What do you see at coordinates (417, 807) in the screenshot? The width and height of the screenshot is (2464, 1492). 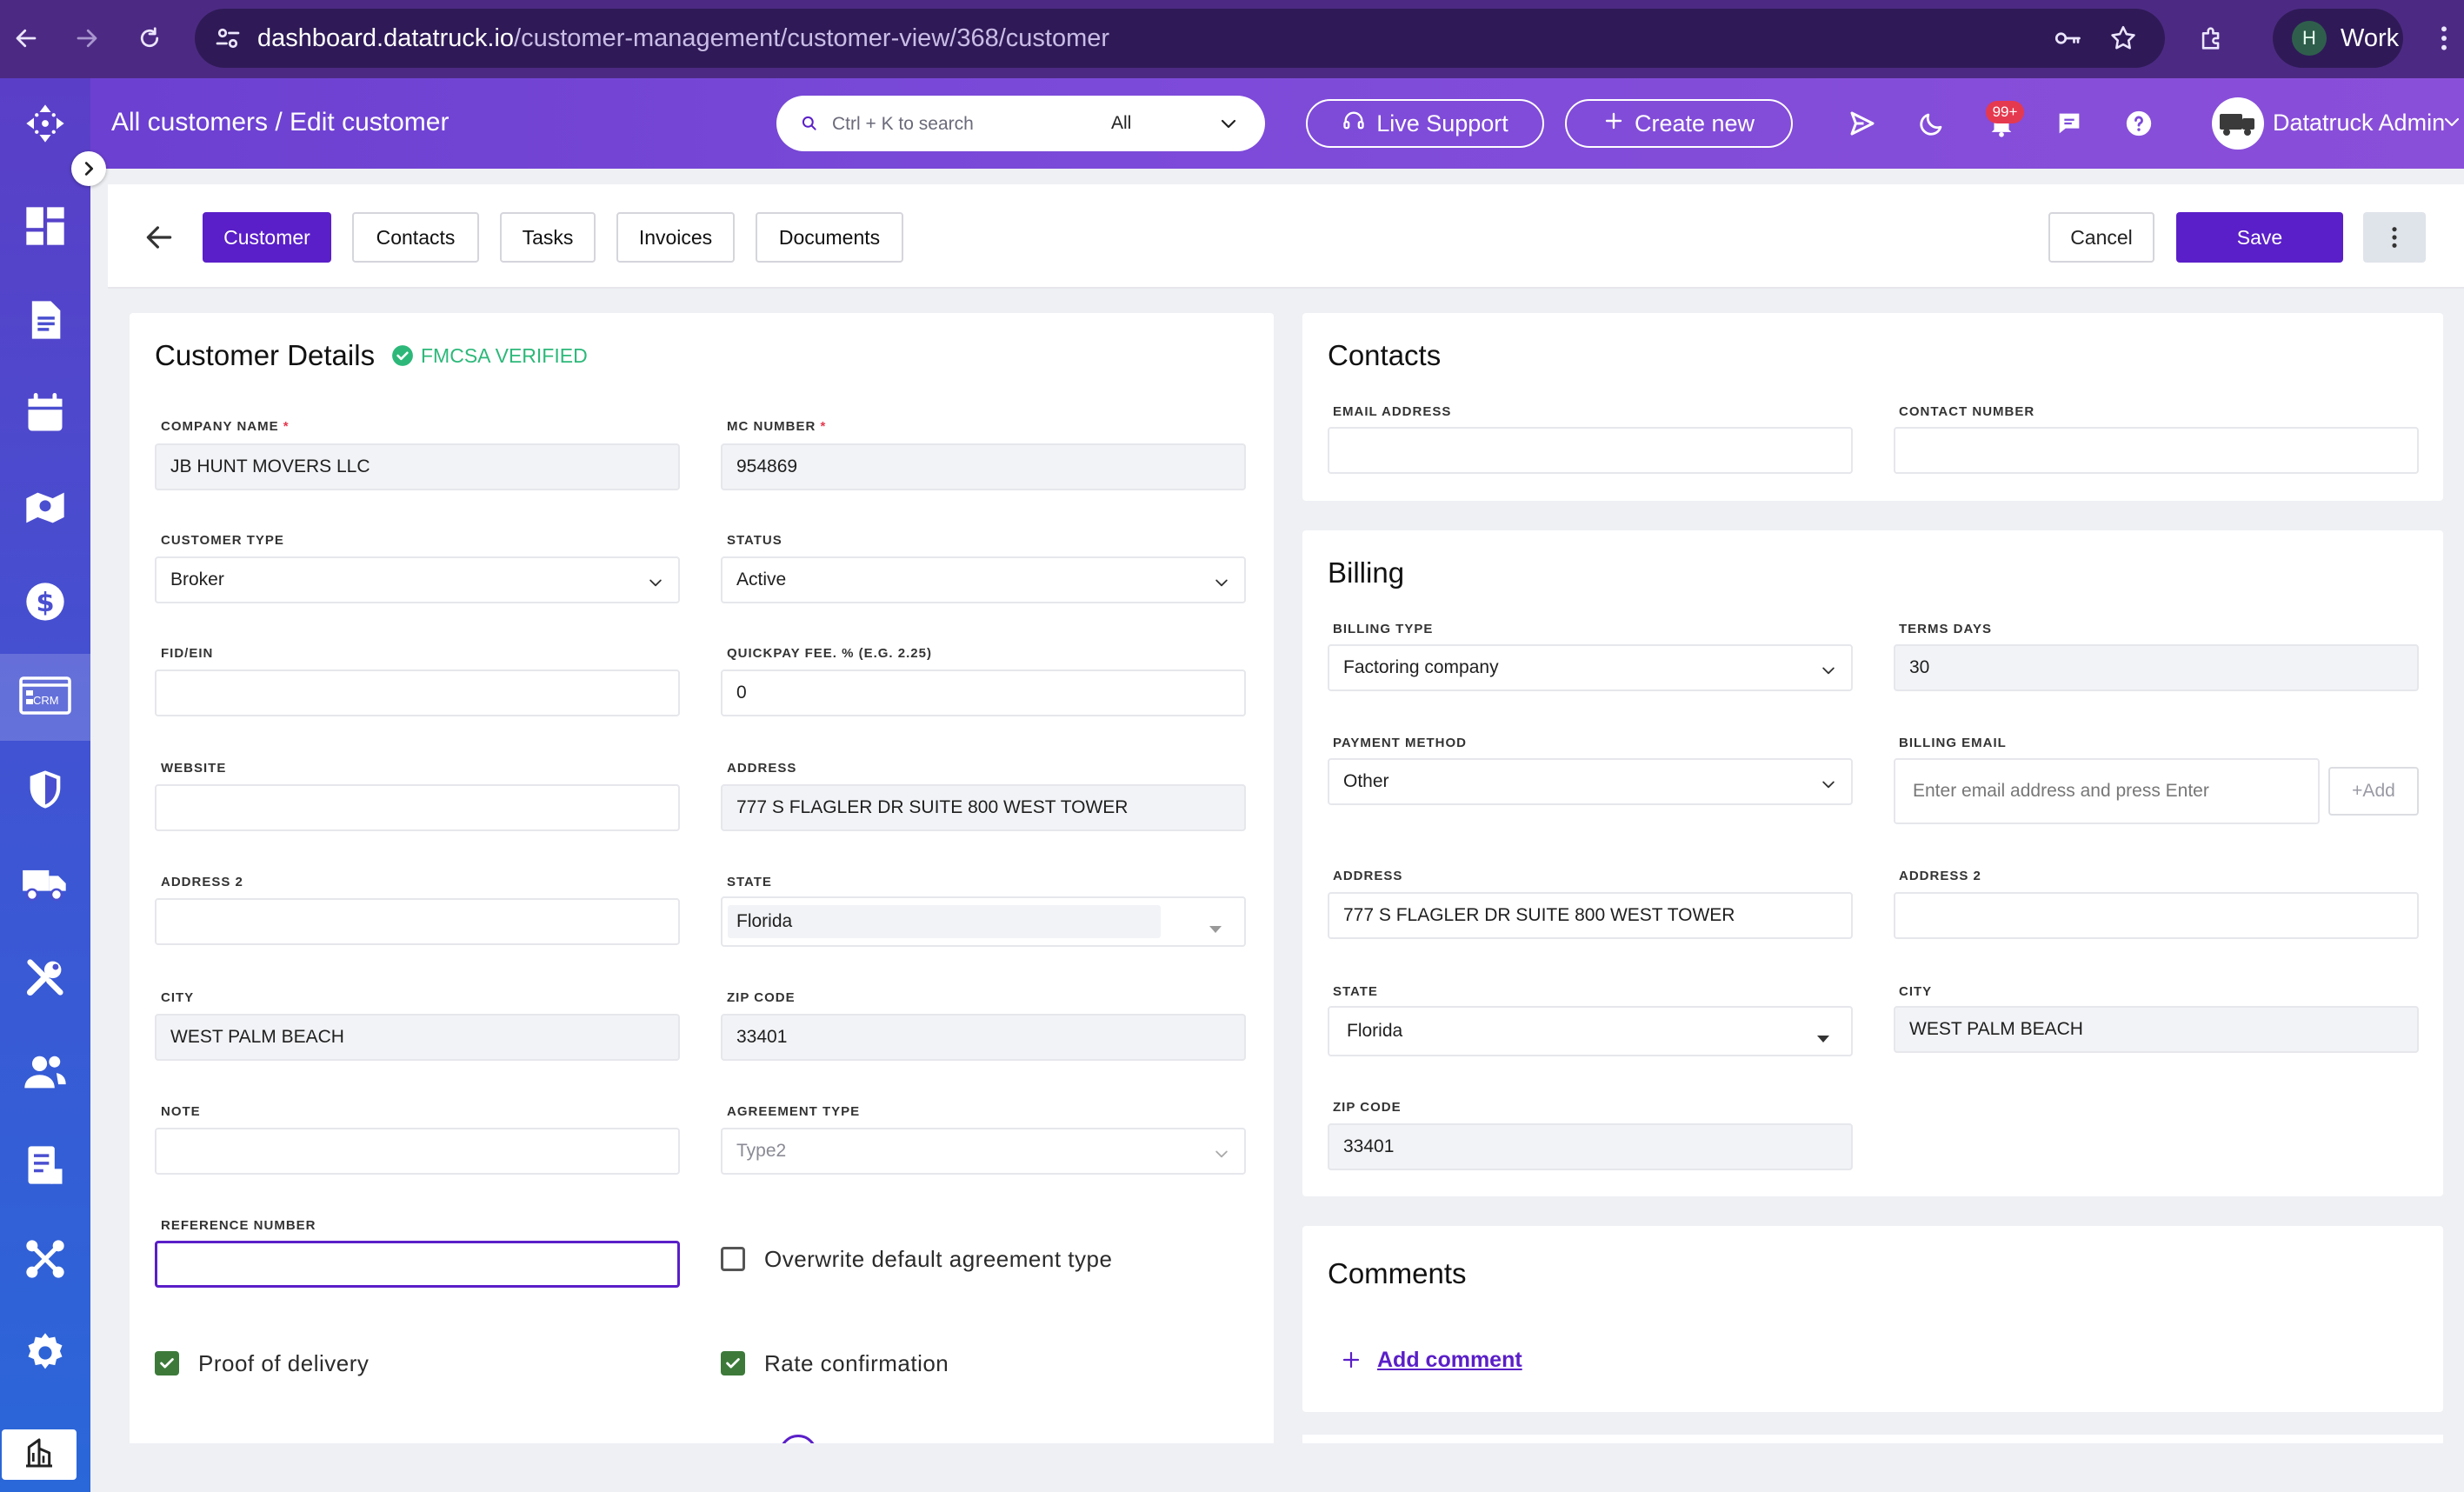 I see `website-input` at bounding box center [417, 807].